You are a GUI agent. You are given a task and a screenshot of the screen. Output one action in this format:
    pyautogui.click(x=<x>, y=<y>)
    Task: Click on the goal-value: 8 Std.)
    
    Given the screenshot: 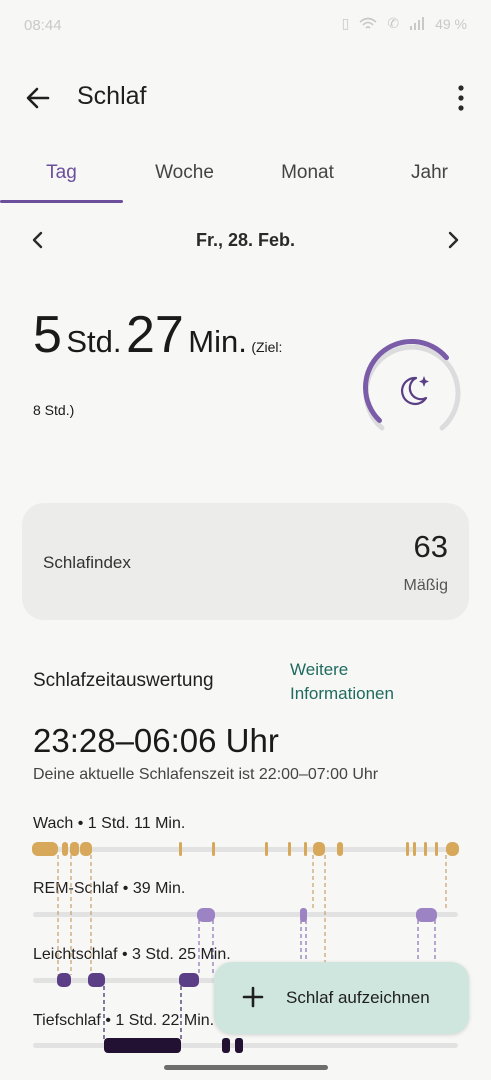 What is the action you would take?
    pyautogui.click(x=54, y=410)
    